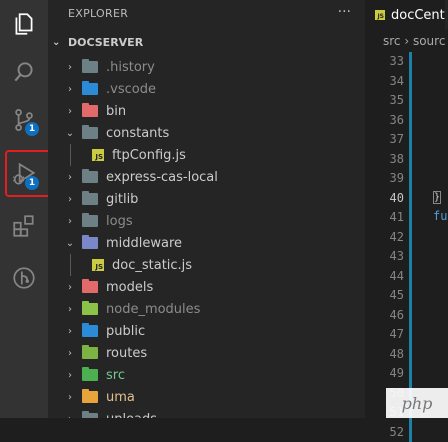 This screenshot has width=448, height=442. Describe the element at coordinates (206, 89) in the screenshot. I see `folder-item: ›.vscode` at that location.